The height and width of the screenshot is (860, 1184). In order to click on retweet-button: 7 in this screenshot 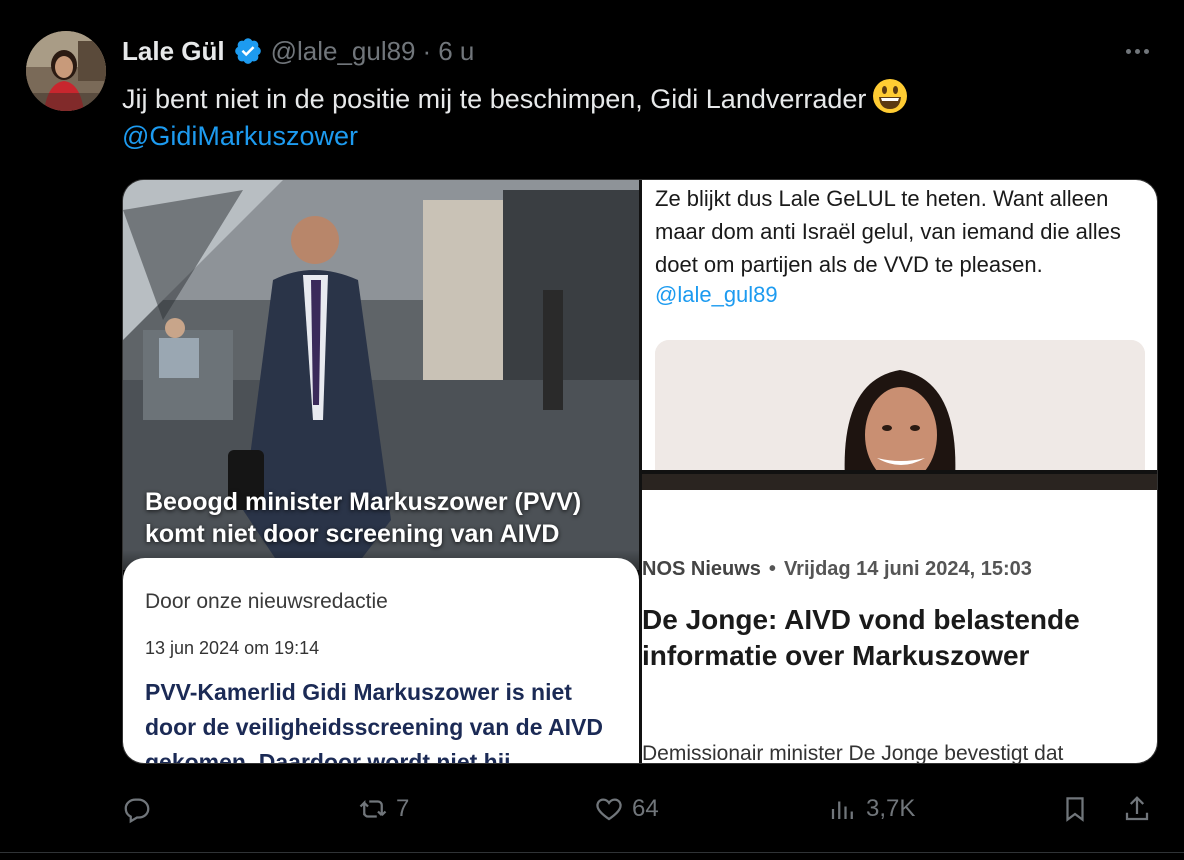, I will do `click(383, 809)`.